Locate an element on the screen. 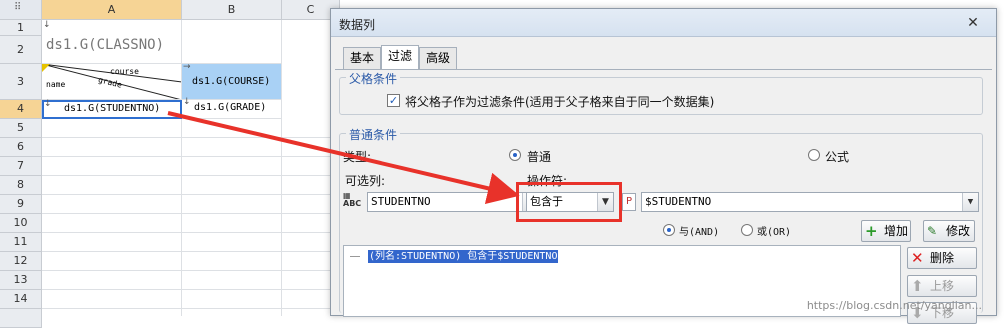  cell-b4-text: ds1.G(GRADE) is located at coordinates (230, 107).